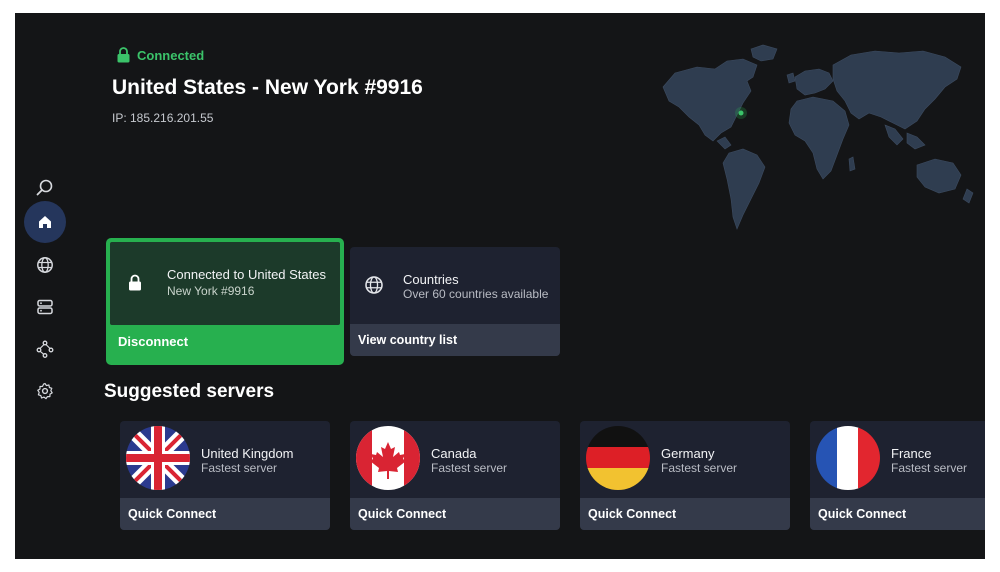 This screenshot has width=1000, height=572. I want to click on server-card-france: France Fastest server Quick Connect, so click(897, 475).